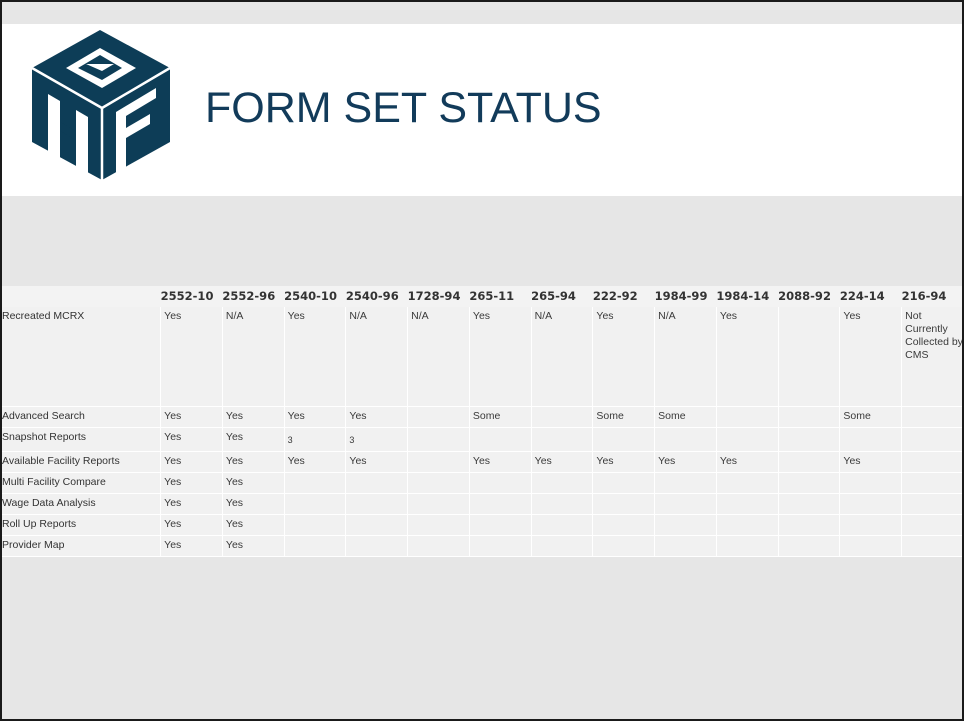 This screenshot has width=964, height=721. I want to click on table-row: Wage Data Analysis Yes Yes, so click(482, 504).